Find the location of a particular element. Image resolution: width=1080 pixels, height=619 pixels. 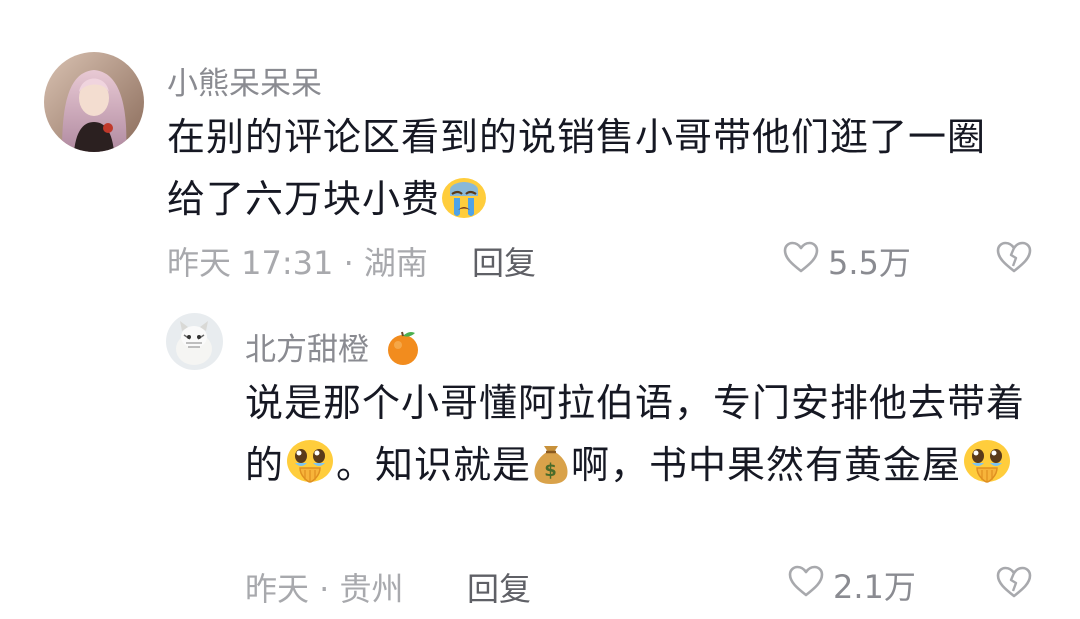

like-button: 2.1万 is located at coordinates (851, 585).